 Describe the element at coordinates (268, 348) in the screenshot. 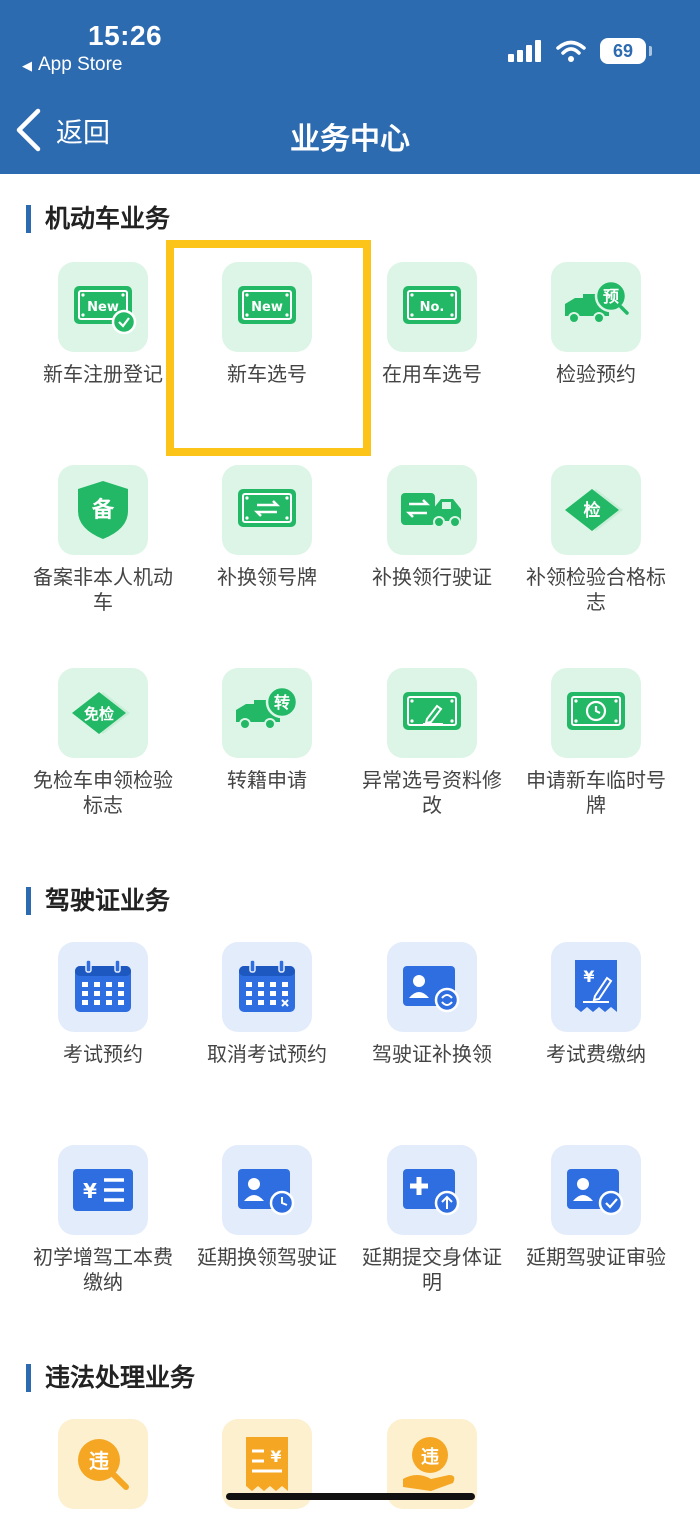

I see `highlight-box` at that location.